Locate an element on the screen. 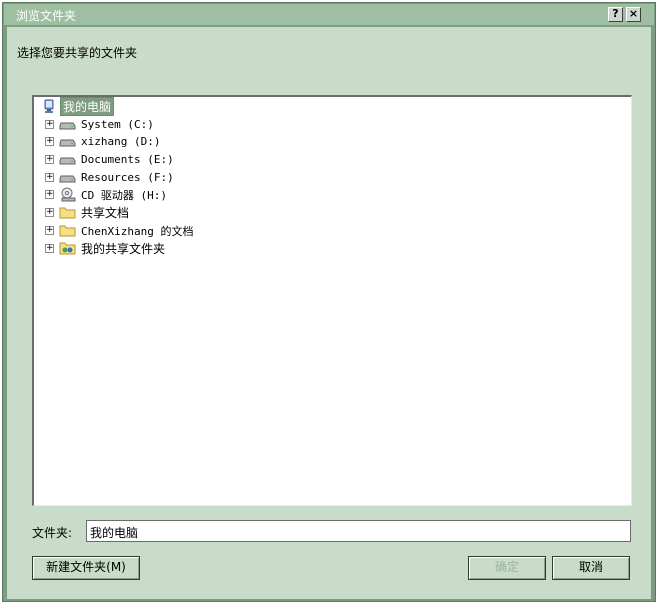 This screenshot has height=606, width=660. tree-item-resources-f: + Resources (F:) is located at coordinates (134, 177).